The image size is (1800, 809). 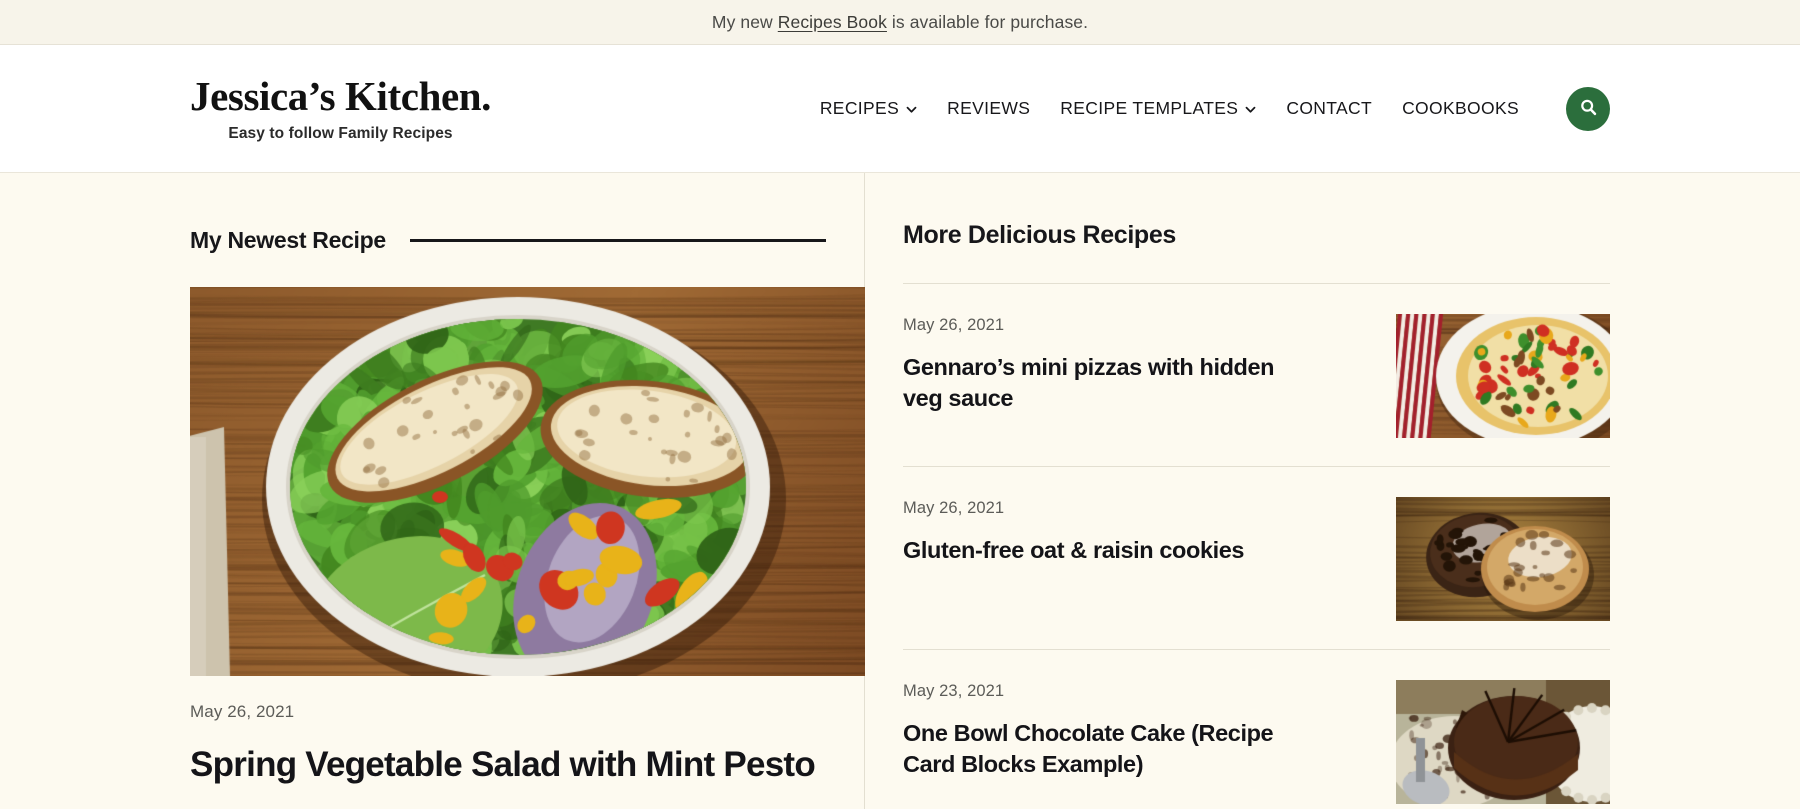 What do you see at coordinates (987, 21) in the screenshot?
I see `announcement-suffix: is available for purchase.` at bounding box center [987, 21].